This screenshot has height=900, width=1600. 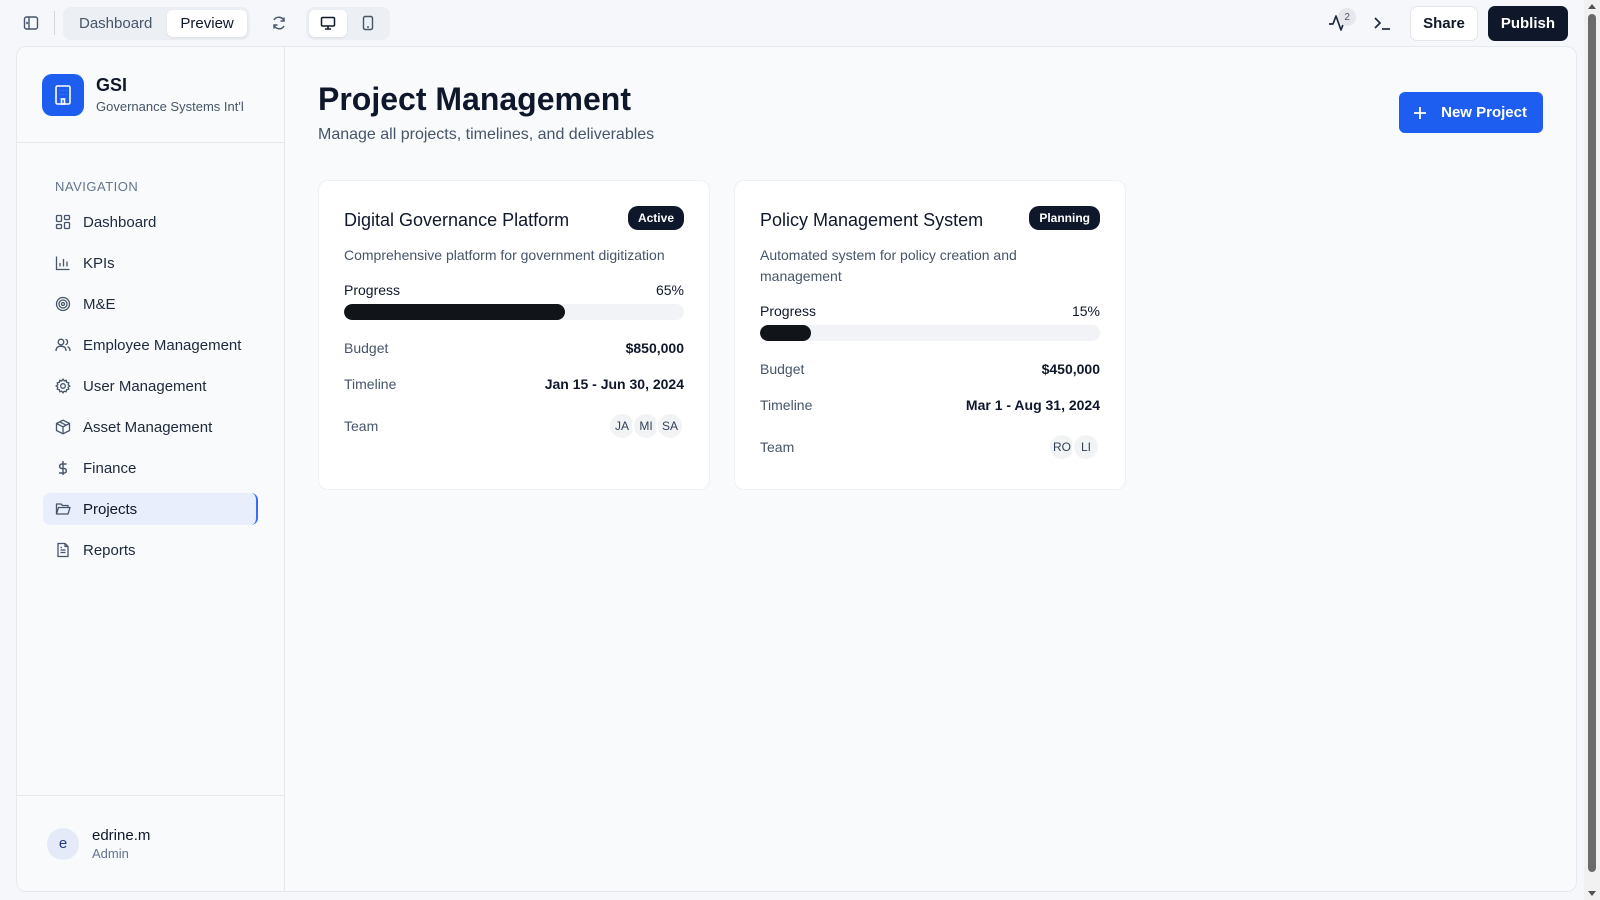 I want to click on user-profile: e edrine.m Admin, so click(x=150, y=843).